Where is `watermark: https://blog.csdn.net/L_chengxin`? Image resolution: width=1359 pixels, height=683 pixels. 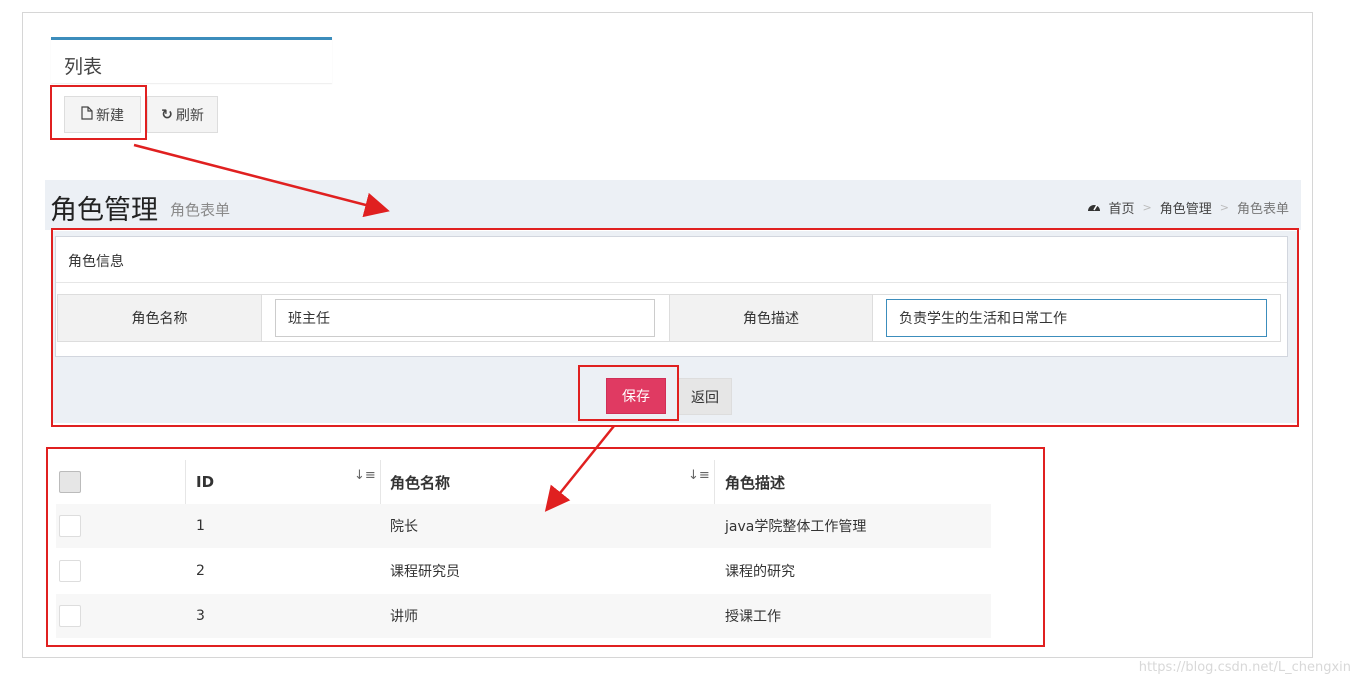
watermark: https://blog.csdn.net/L_chengxin is located at coordinates (1244, 667).